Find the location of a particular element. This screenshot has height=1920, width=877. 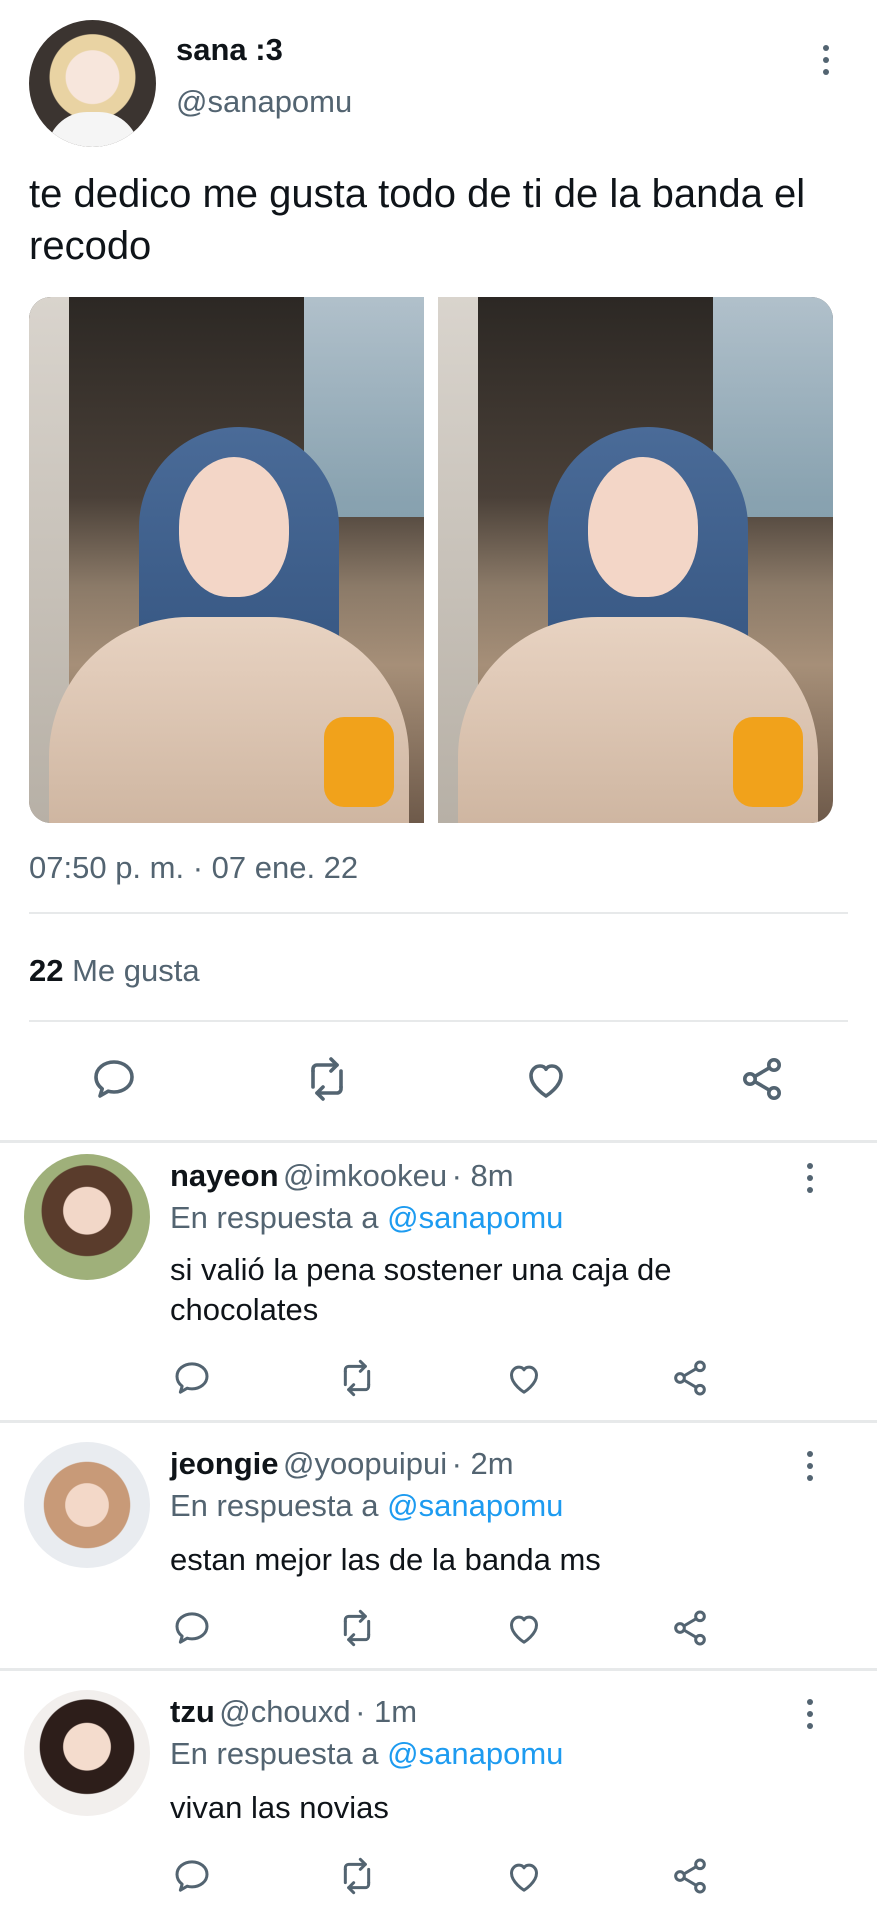

tweet-timestamp: 07:50 p. m. · 07 ene. 22 is located at coordinates (193, 868).